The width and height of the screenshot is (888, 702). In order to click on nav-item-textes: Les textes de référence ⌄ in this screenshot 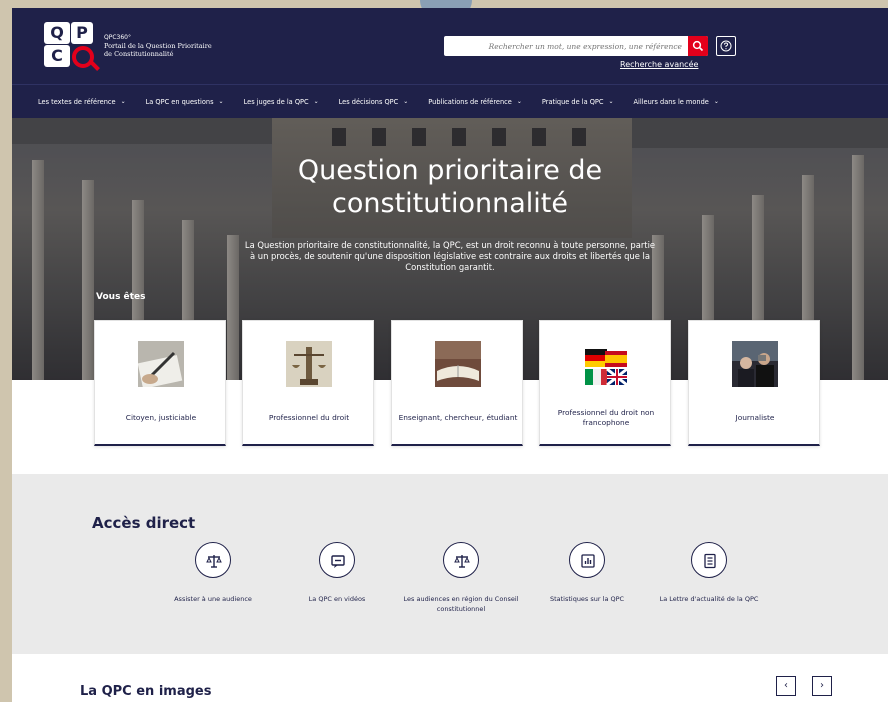, I will do `click(82, 102)`.